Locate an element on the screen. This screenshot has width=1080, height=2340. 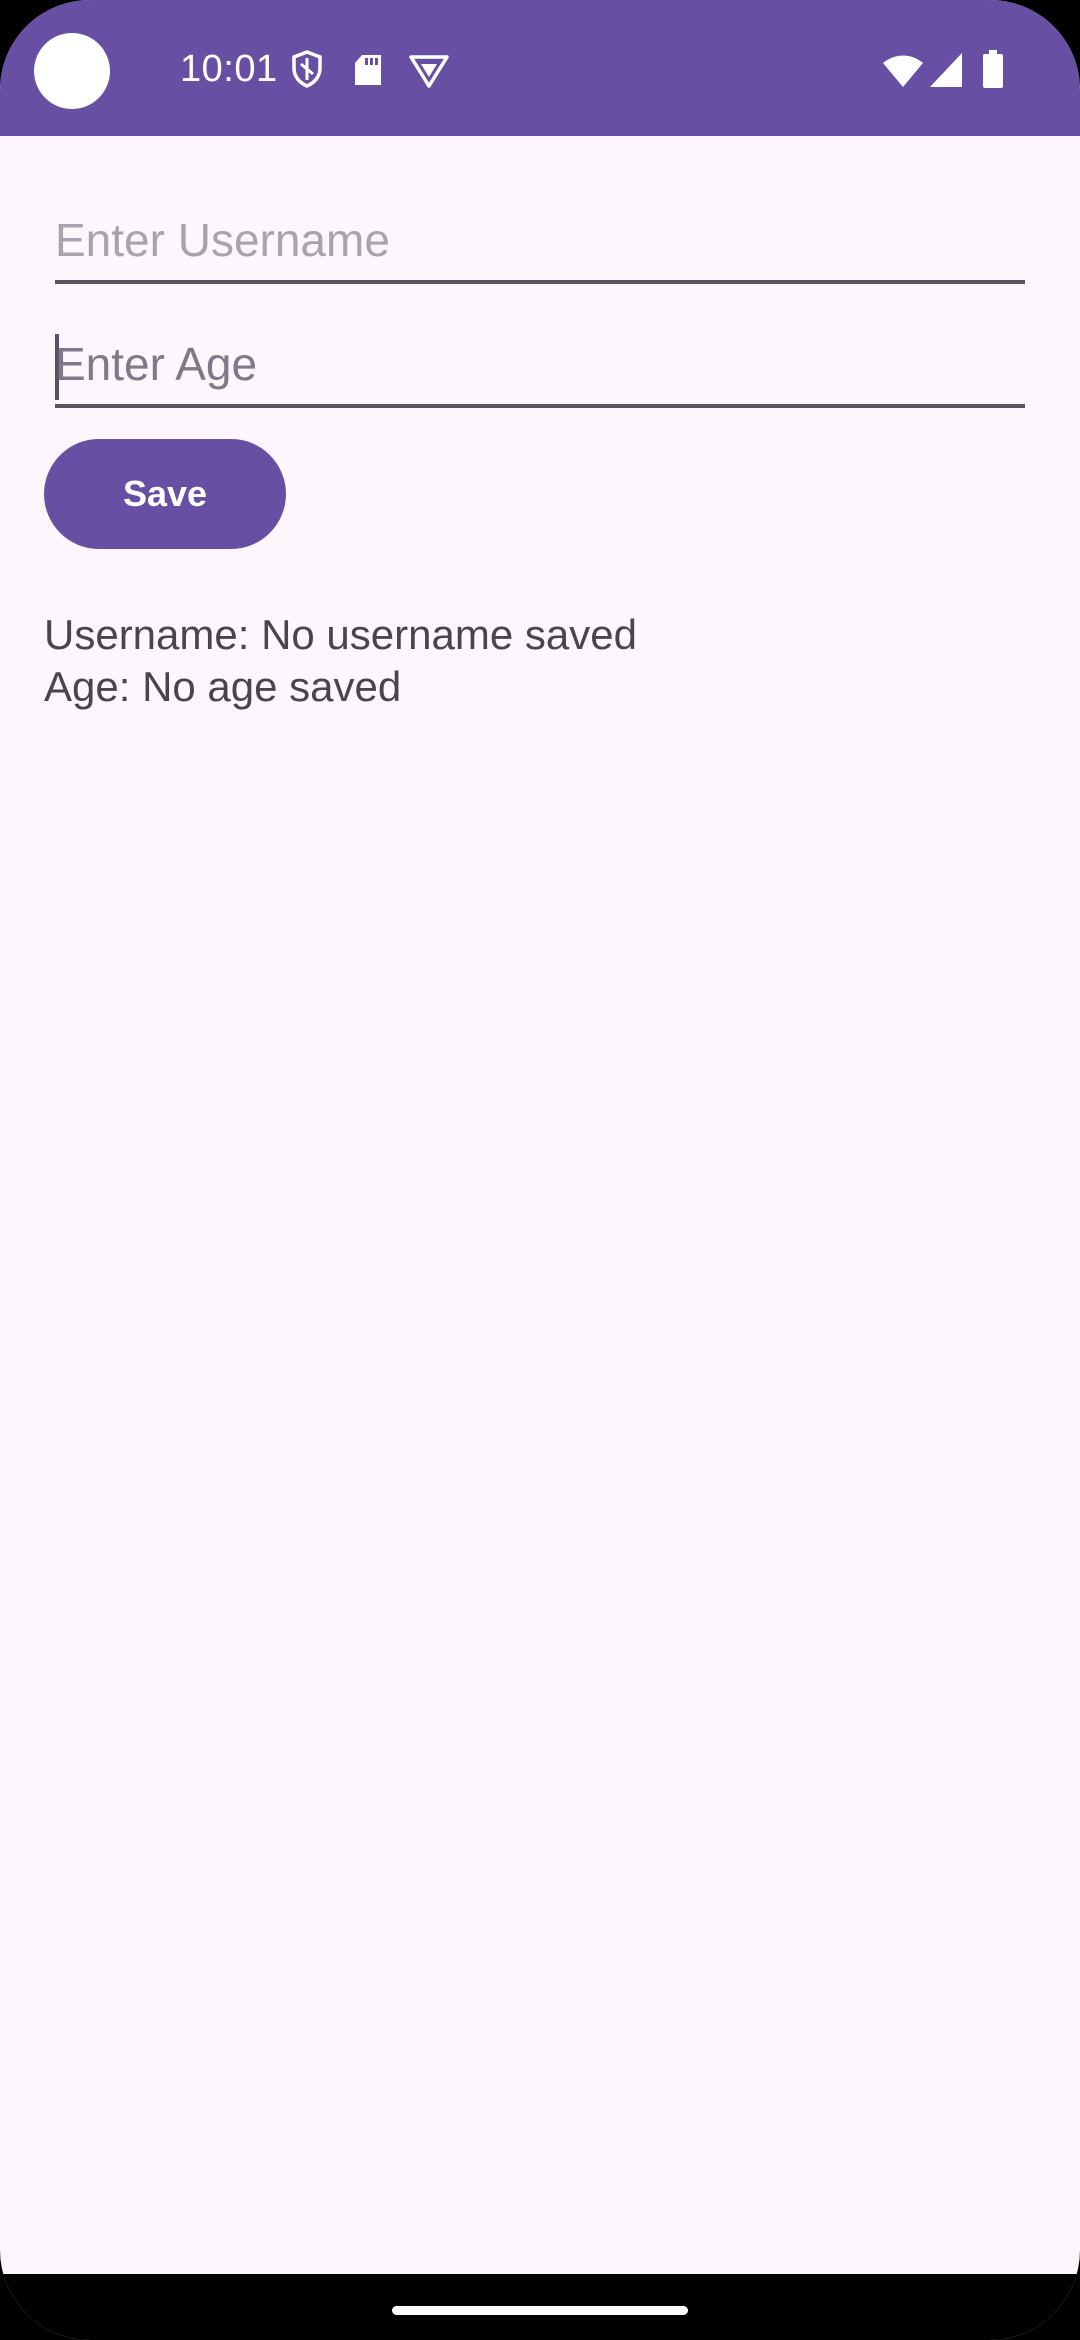
saved-username-text: Username: No username saved is located at coordinates (340, 634).